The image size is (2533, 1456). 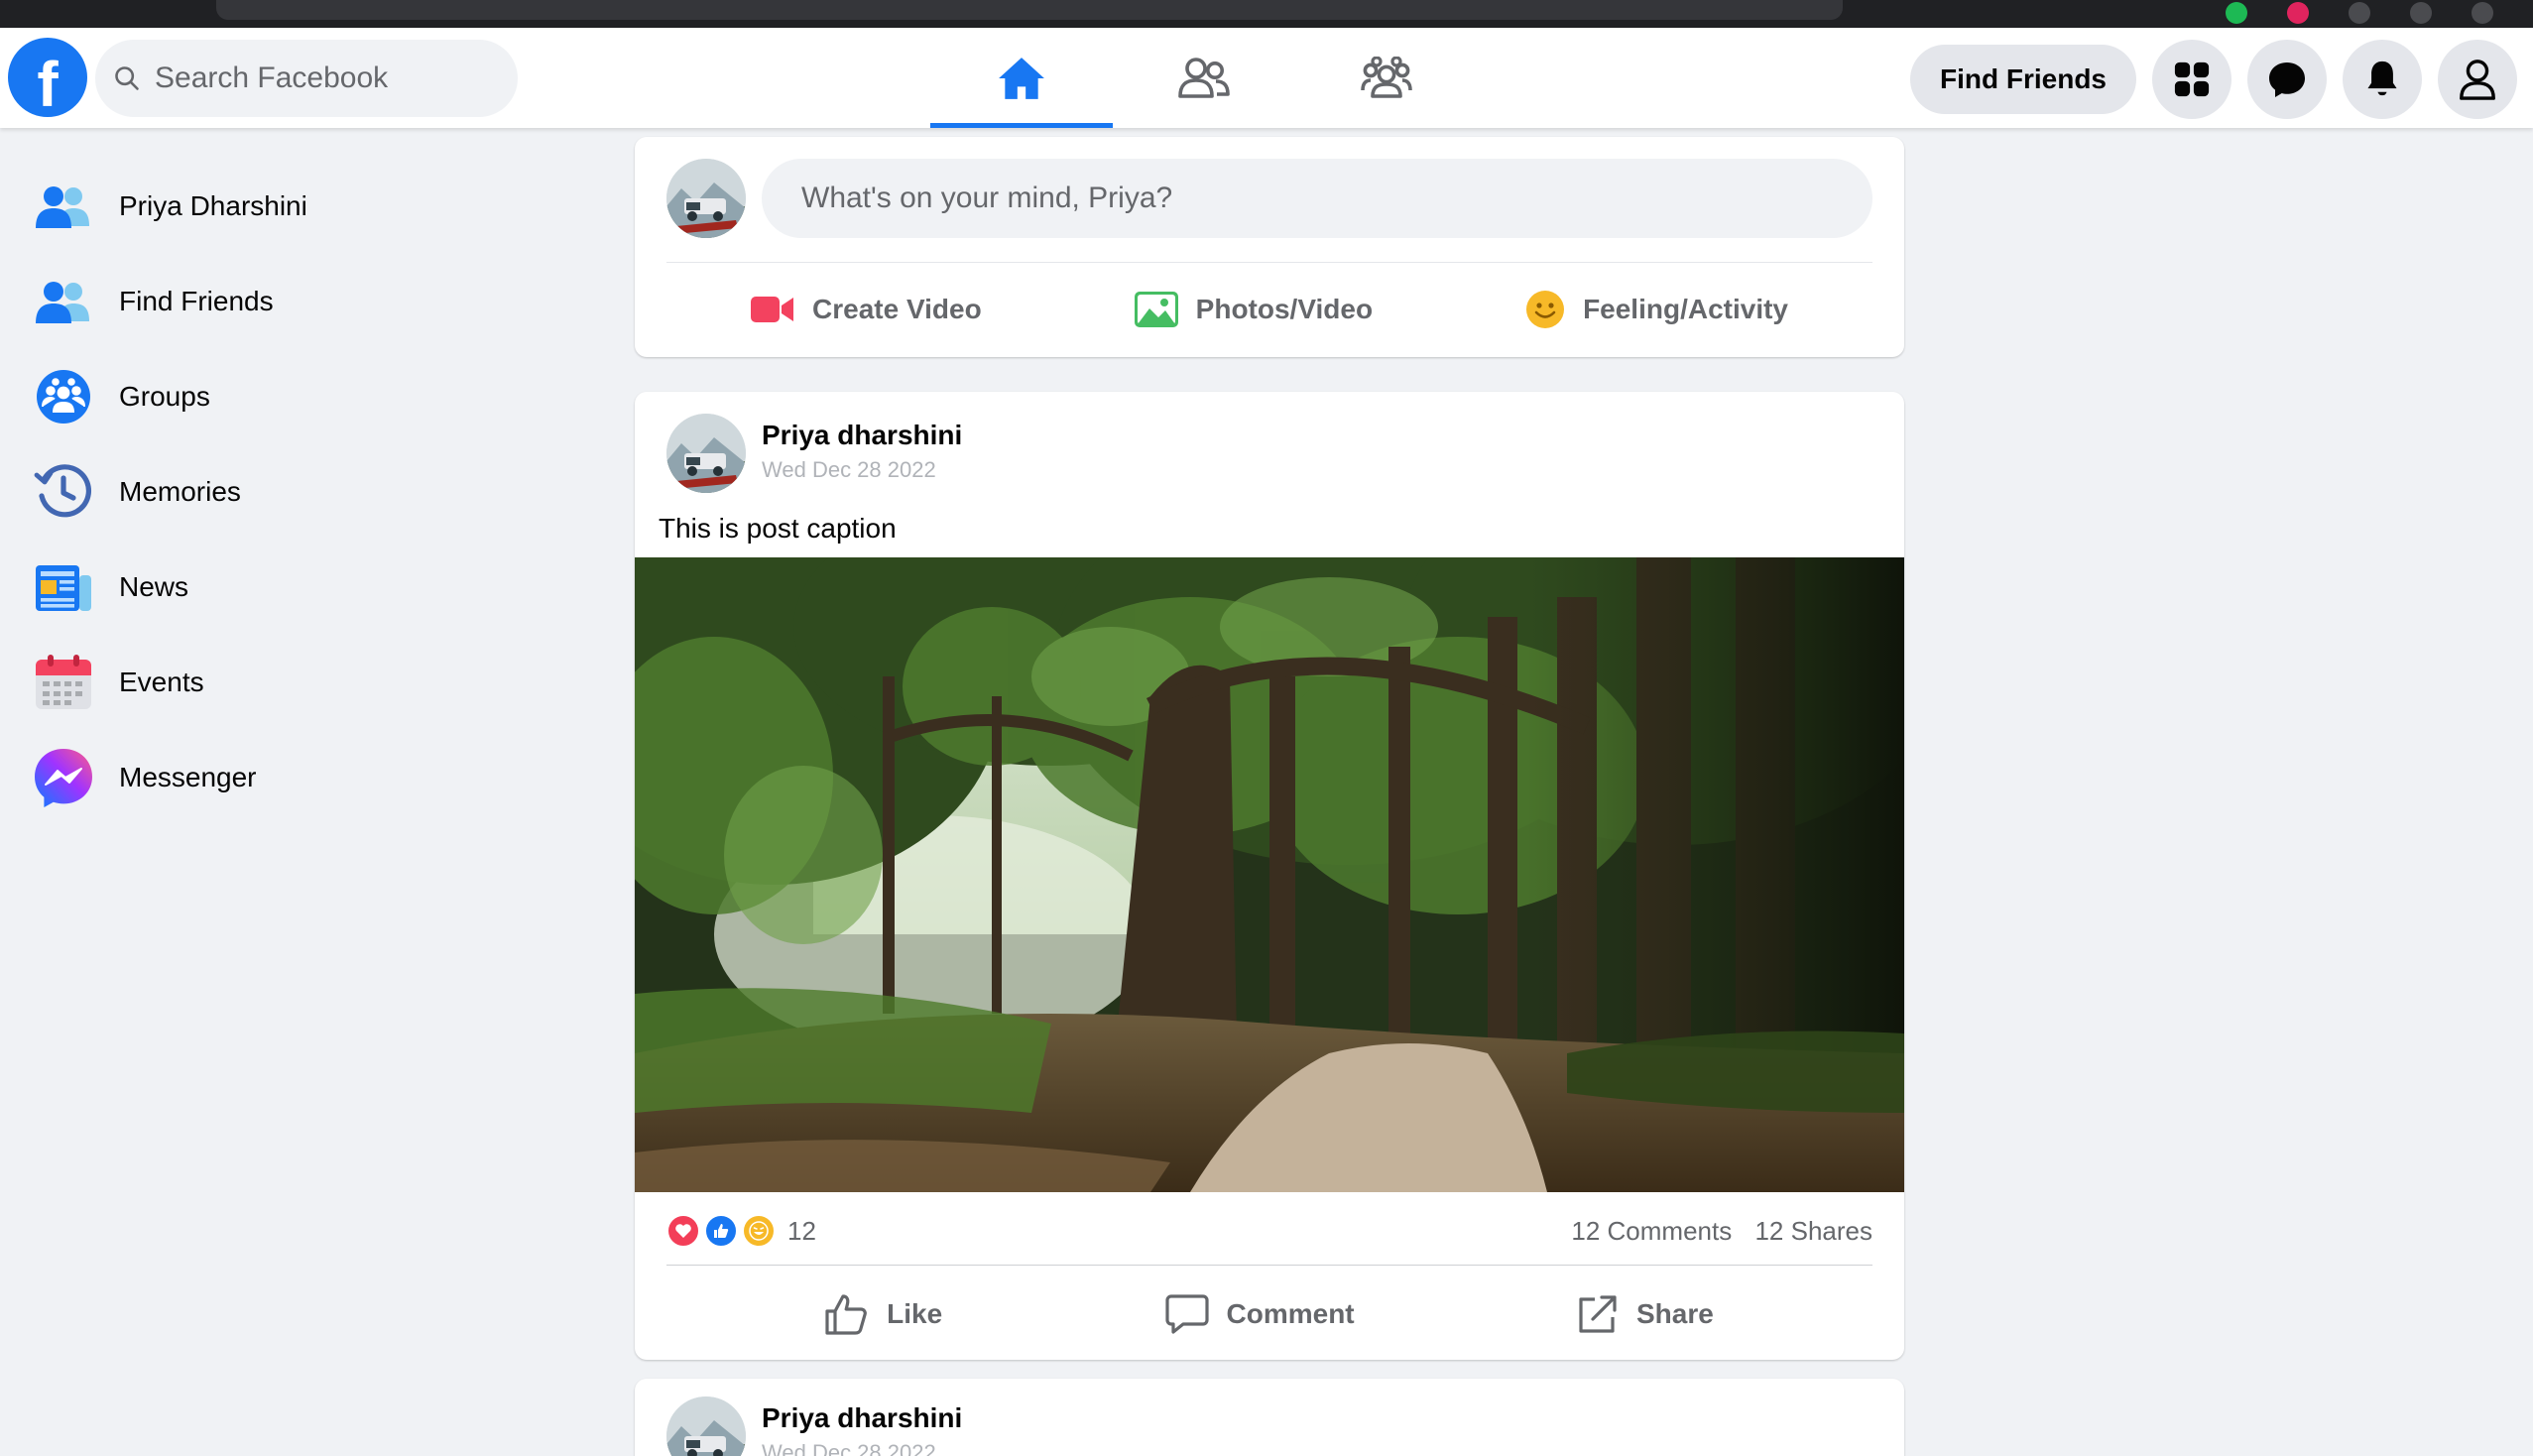 I want to click on messenger-button, so click(x=2287, y=79).